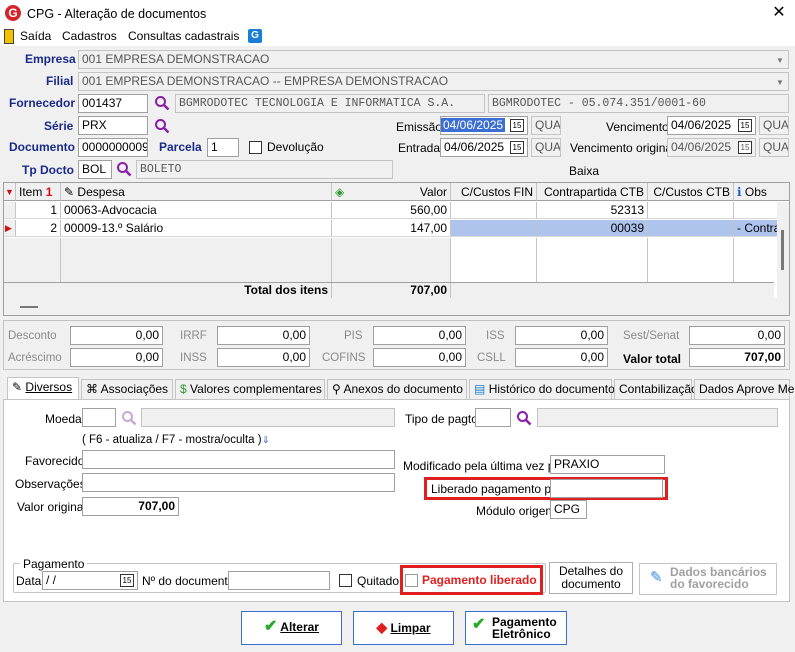 This screenshot has height=652, width=795. I want to click on csll-field: 0,00, so click(561, 357).